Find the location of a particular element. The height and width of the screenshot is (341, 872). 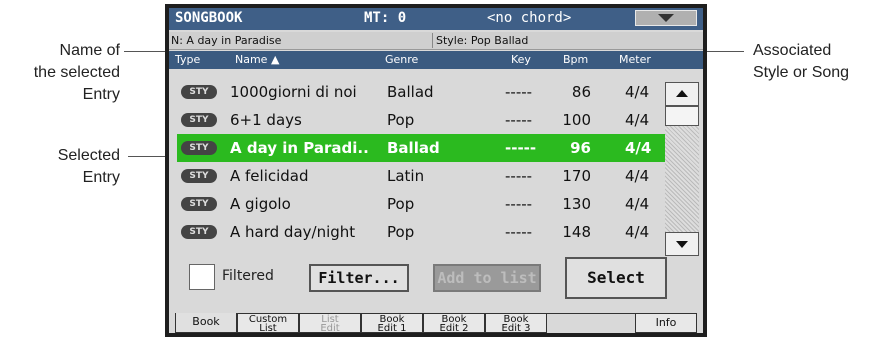

entry-style: Style: Pop Ballad is located at coordinates (482, 40).